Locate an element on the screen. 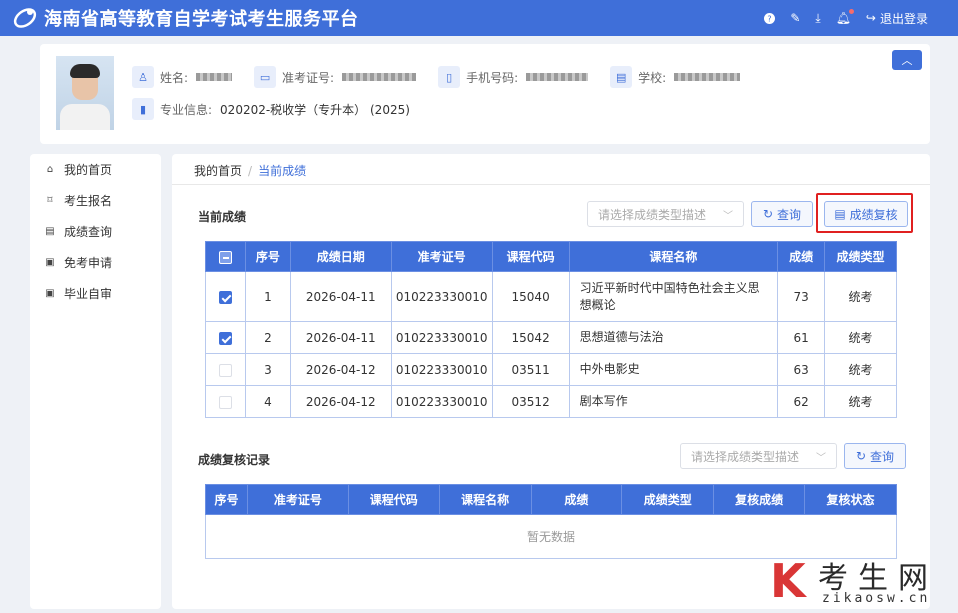 Image resolution: width=958 pixels, height=613 pixels. notification-icon: 🔔︎ is located at coordinates (845, 17).